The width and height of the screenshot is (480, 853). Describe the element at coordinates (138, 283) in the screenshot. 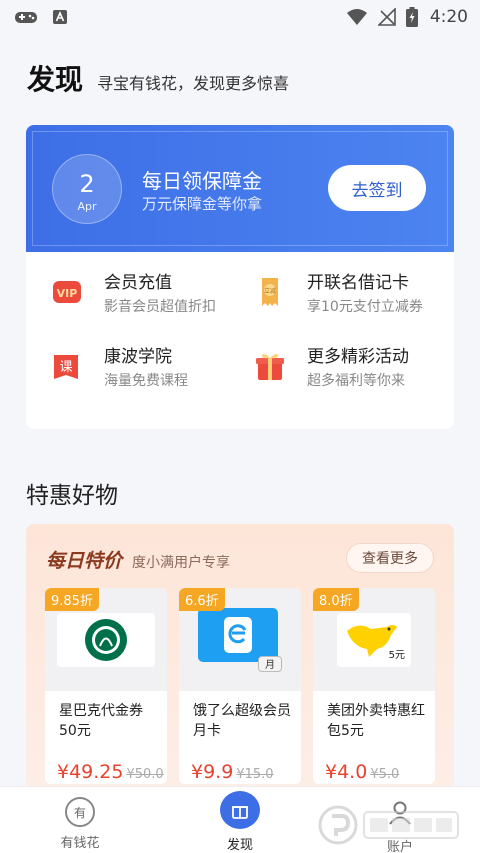

I see `feature-name: 会员充值` at that location.